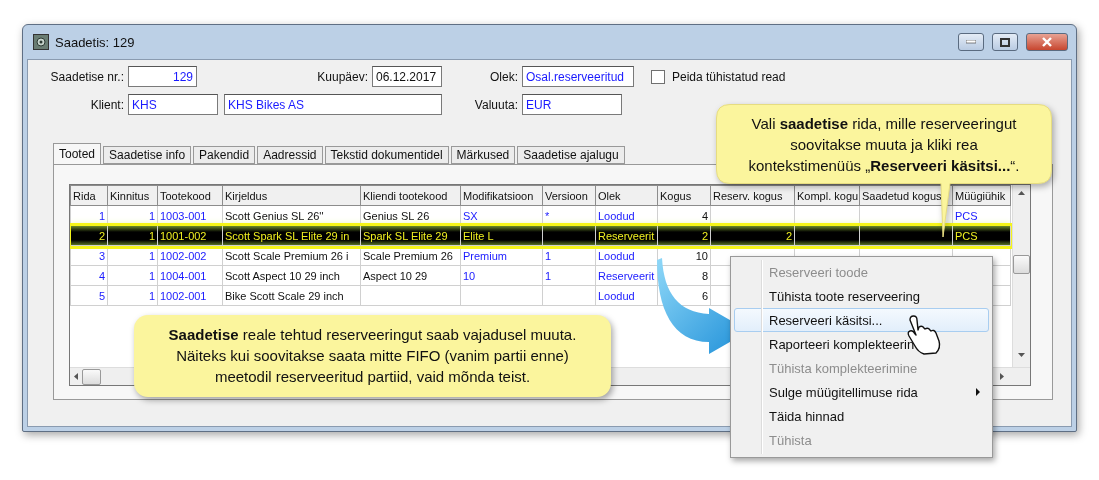 This screenshot has height=480, width=1099. What do you see at coordinates (501, 235) in the screenshot?
I see `table-cell: Elite L` at bounding box center [501, 235].